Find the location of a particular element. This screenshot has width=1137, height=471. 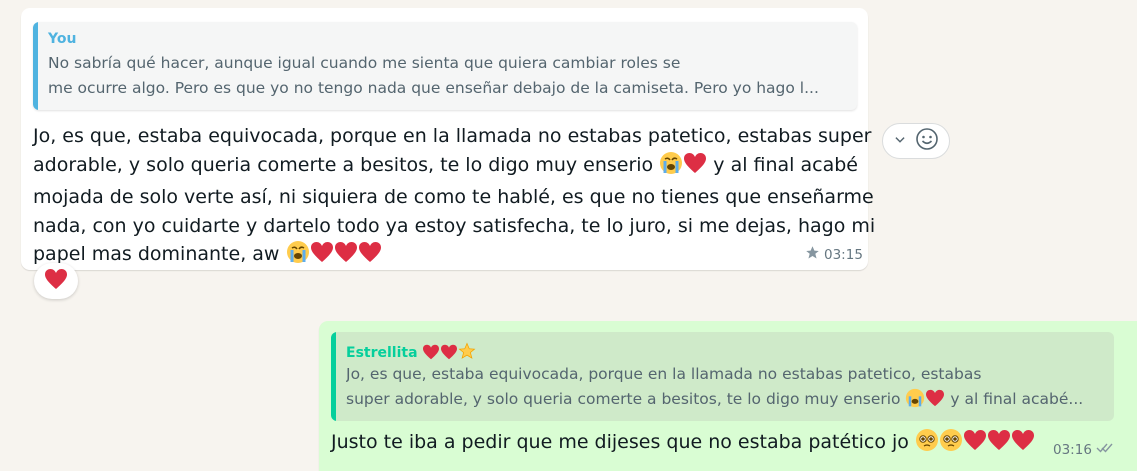

glowing-star-emoji is located at coordinates (467, 353).